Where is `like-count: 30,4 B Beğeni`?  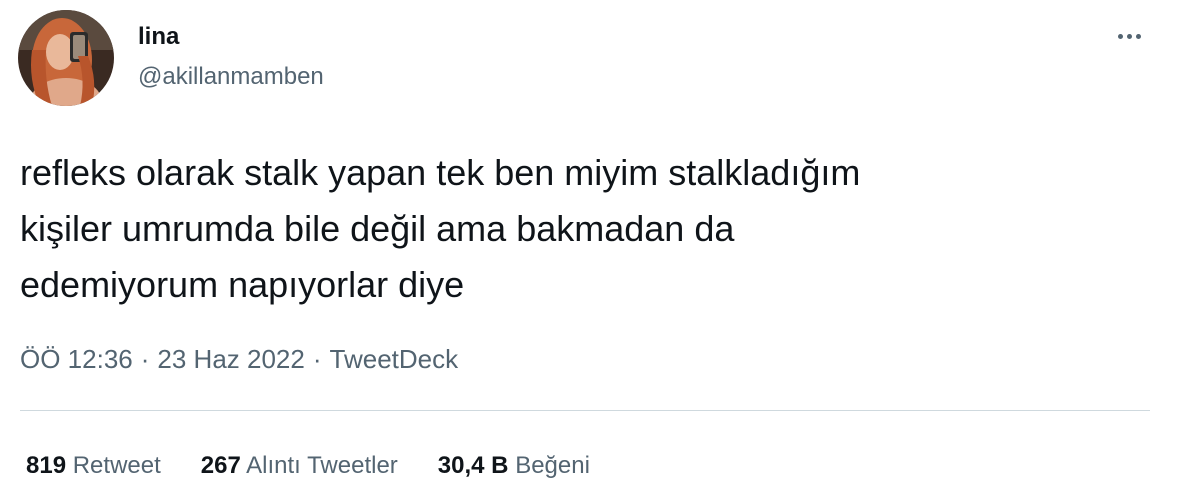
like-count: 30,4 B Beğeni is located at coordinates (514, 466).